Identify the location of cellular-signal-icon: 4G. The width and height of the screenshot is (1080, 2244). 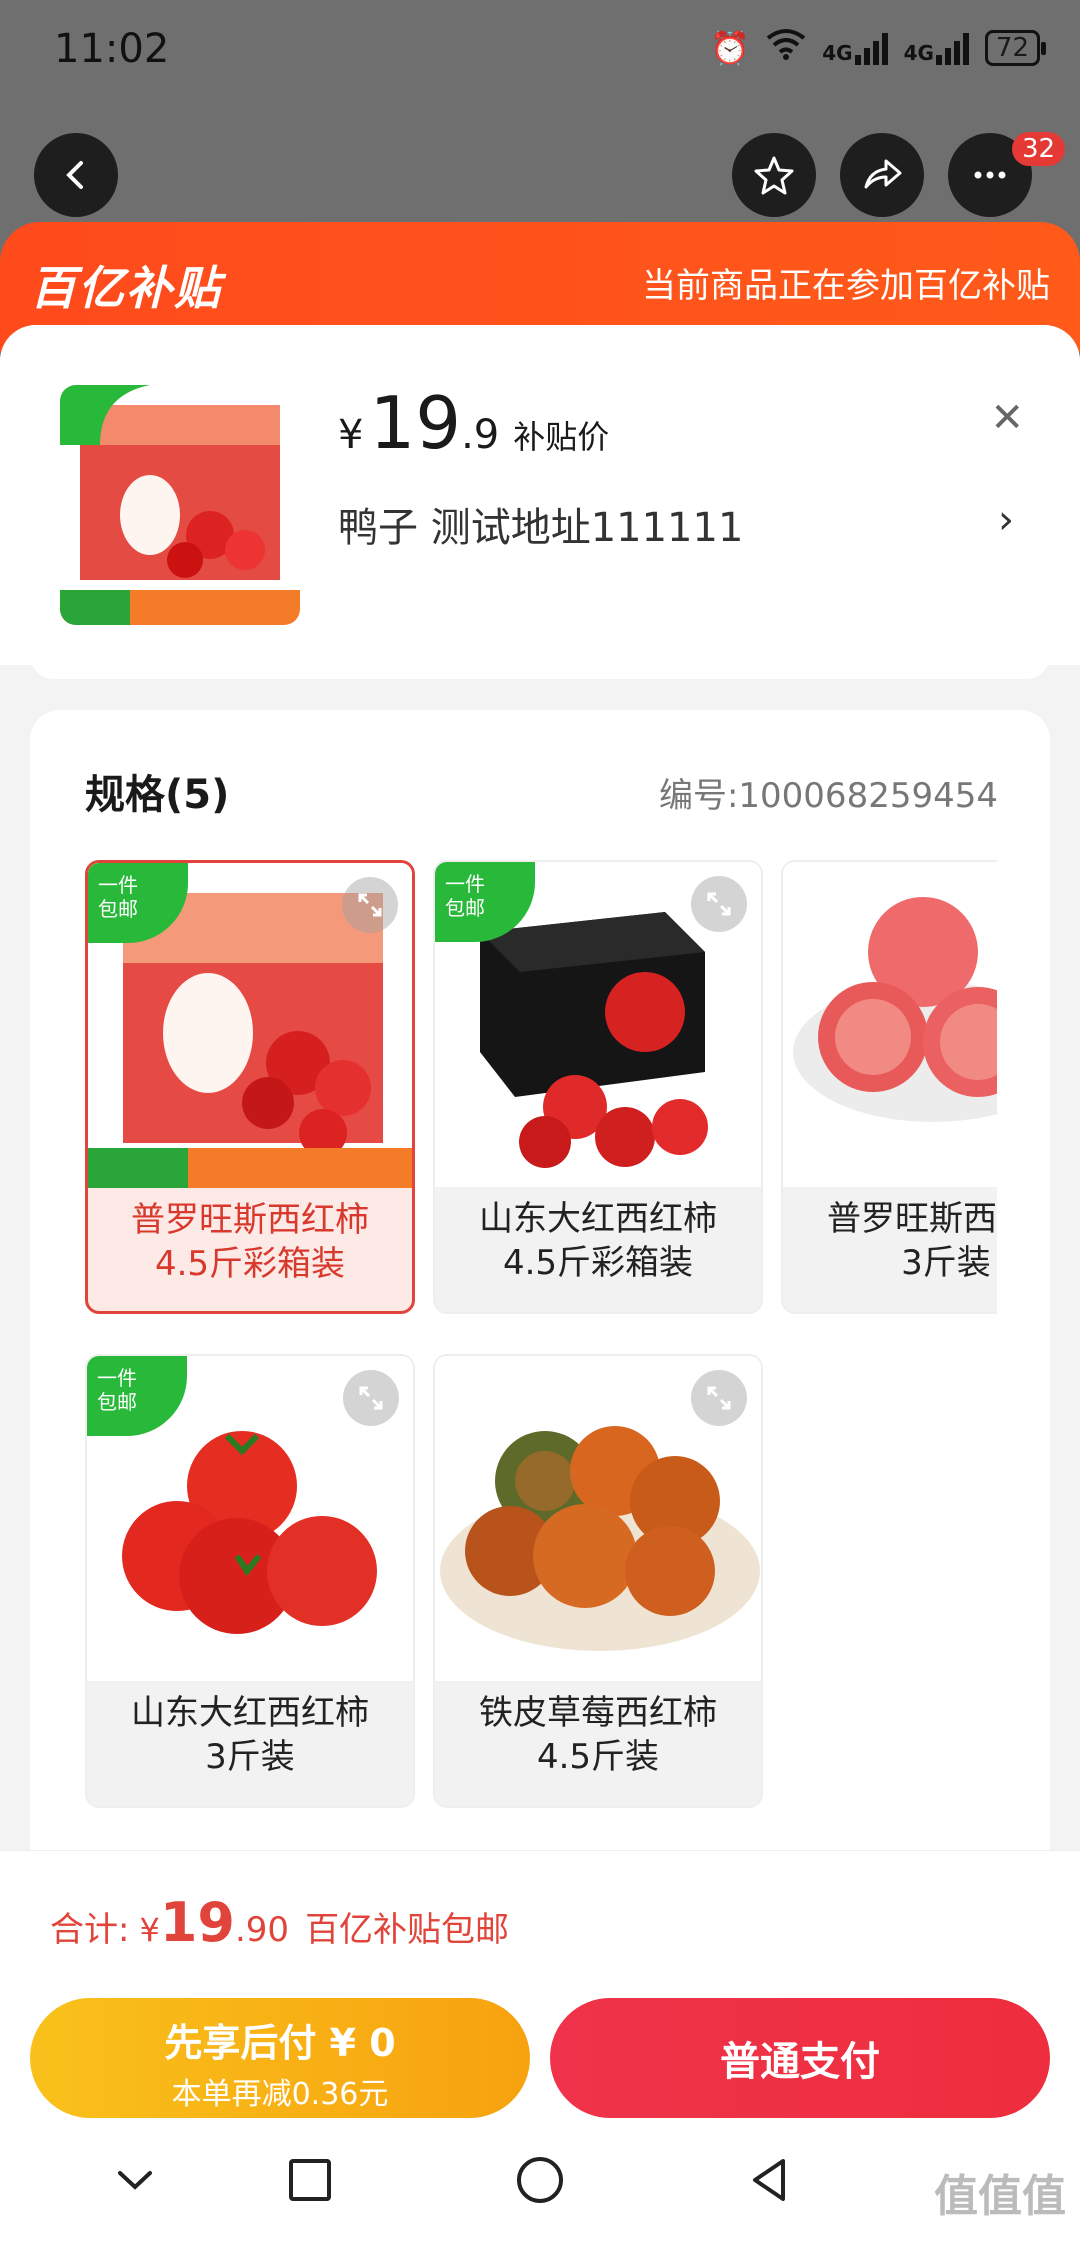
(855, 48).